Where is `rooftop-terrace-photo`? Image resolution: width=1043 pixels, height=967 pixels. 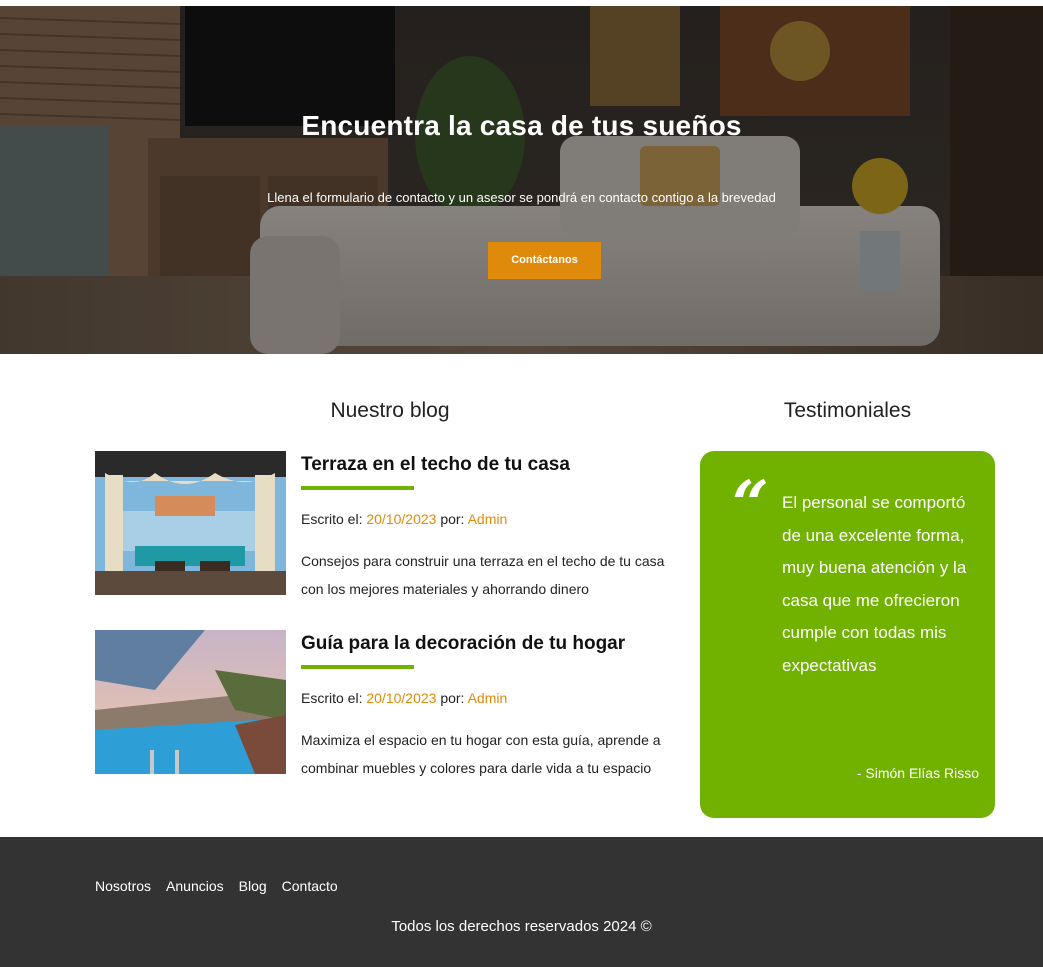
rooftop-terrace-photo is located at coordinates (190, 523).